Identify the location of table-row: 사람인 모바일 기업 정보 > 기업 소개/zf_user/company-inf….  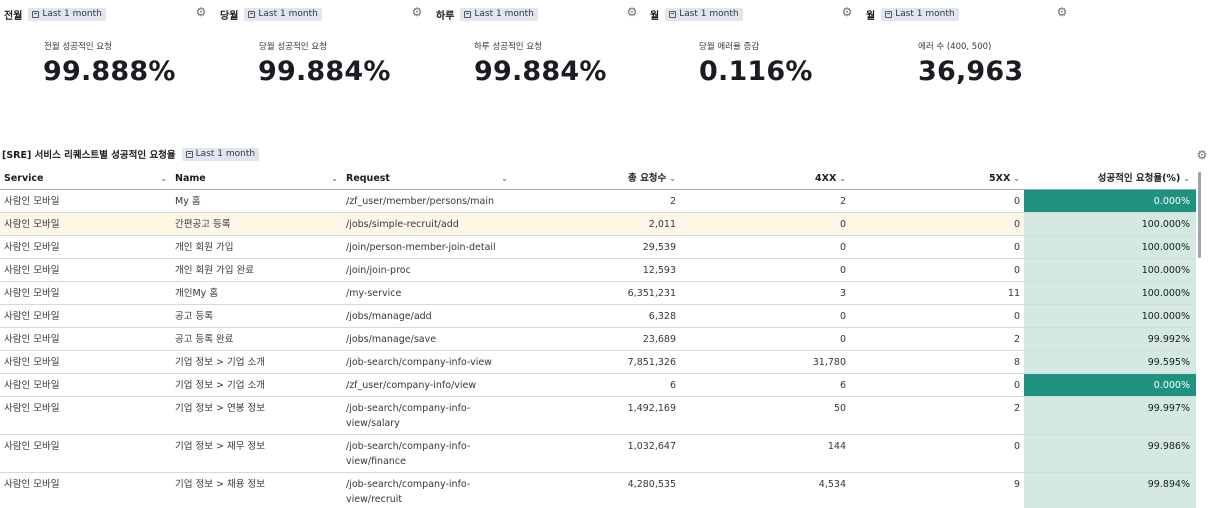
(598, 385).